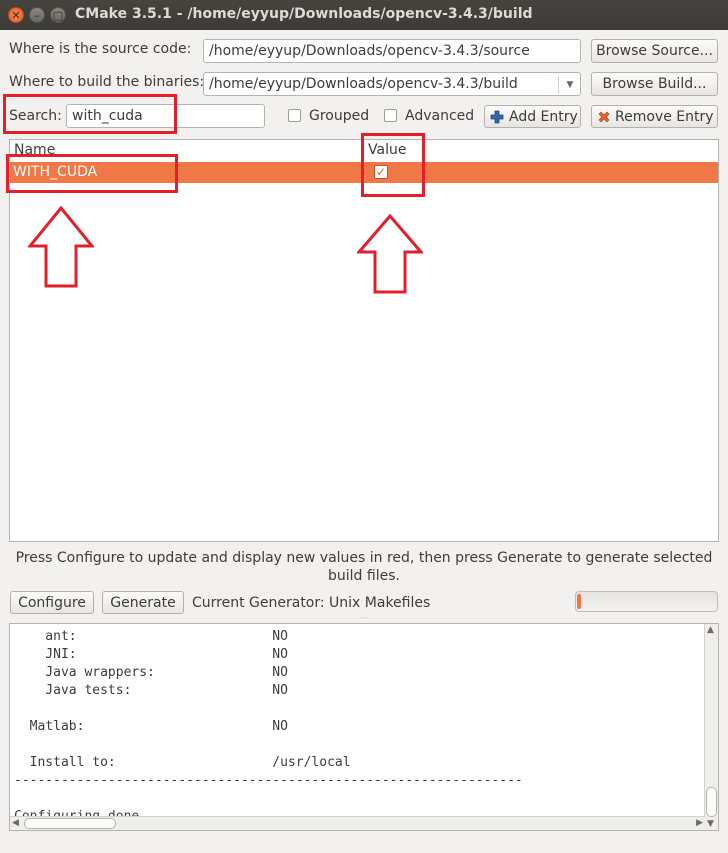  What do you see at coordinates (52, 602) in the screenshot?
I see `configure-button: Configure` at bounding box center [52, 602].